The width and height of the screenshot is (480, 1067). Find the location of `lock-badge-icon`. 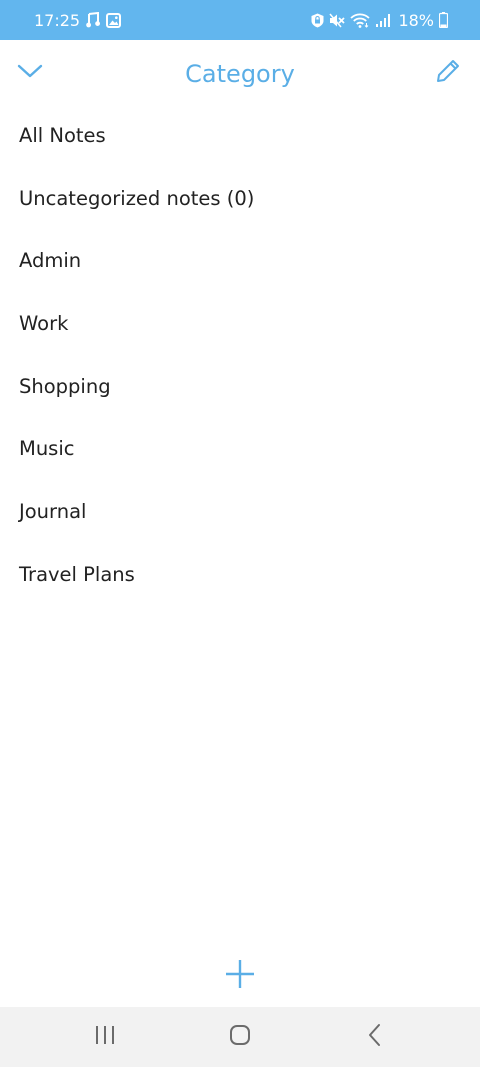

lock-badge-icon is located at coordinates (317, 20).